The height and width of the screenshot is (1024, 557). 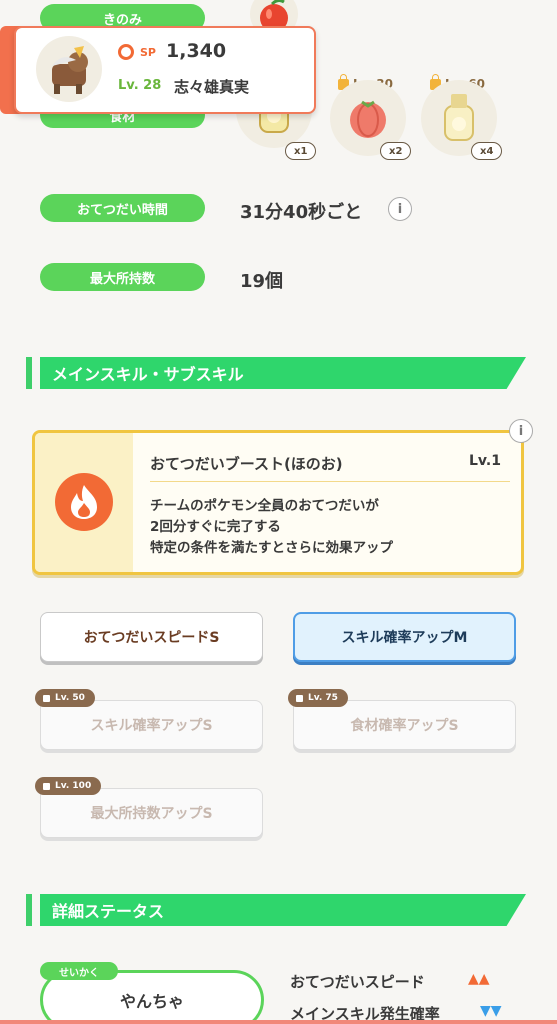 What do you see at coordinates (122, 277) in the screenshot?
I see `max-carry-label: 最大所持数` at bounding box center [122, 277].